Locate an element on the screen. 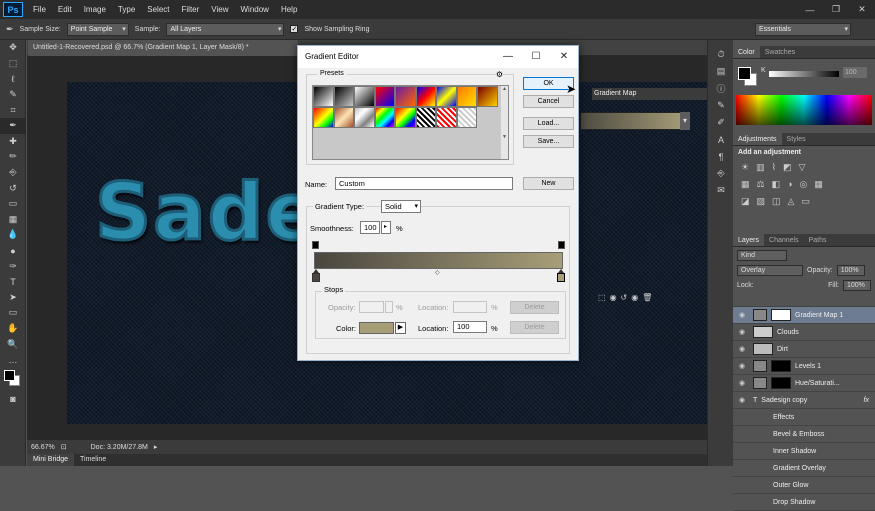 Image resolution: width=875 pixels, height=511 pixels. color-balance-icon: ⚖ is located at coordinates (761, 184).